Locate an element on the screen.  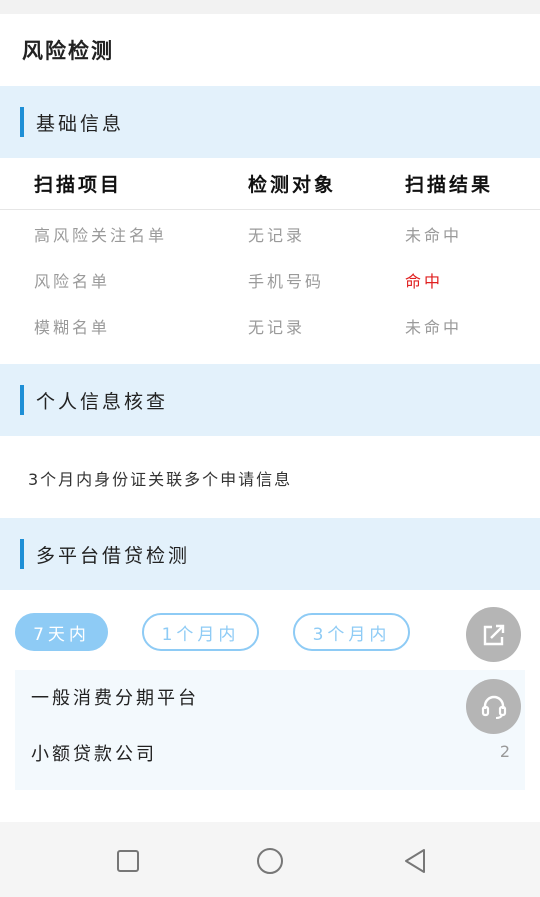
table-row: 高风险关注名单 无记录 未命中 is located at coordinates (270, 233).